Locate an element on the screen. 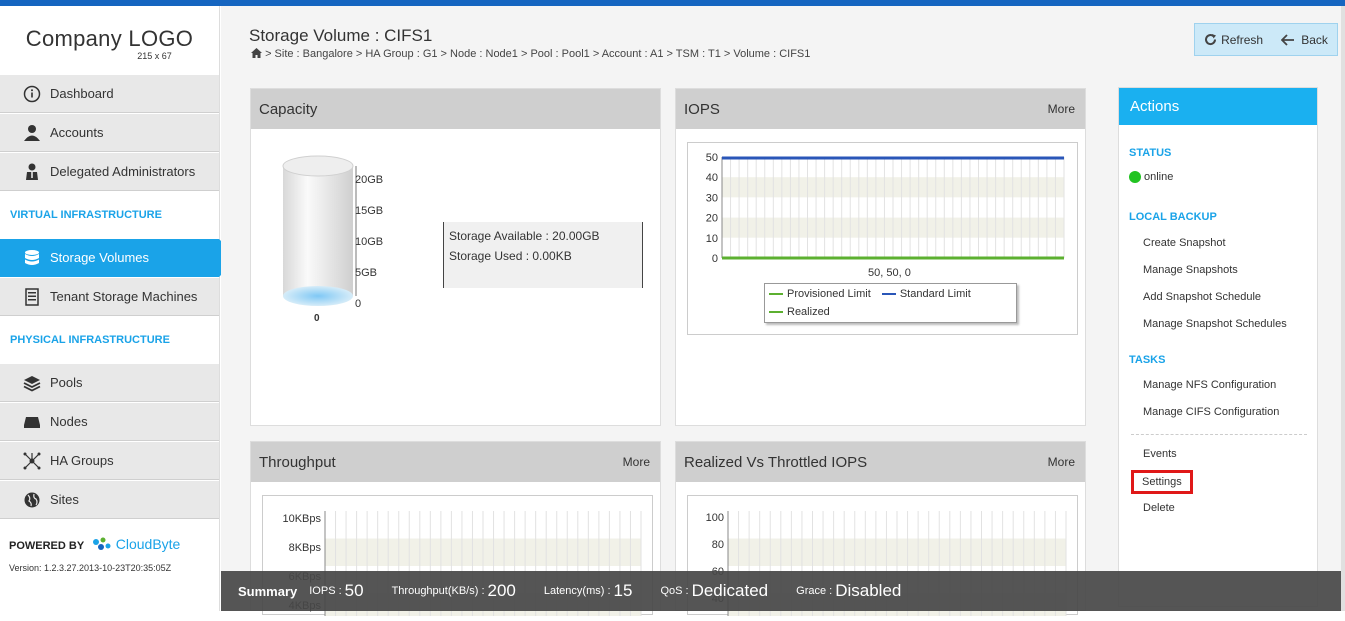 This screenshot has height=621, width=1345. tasks-heading: TASKS is located at coordinates (1147, 360).